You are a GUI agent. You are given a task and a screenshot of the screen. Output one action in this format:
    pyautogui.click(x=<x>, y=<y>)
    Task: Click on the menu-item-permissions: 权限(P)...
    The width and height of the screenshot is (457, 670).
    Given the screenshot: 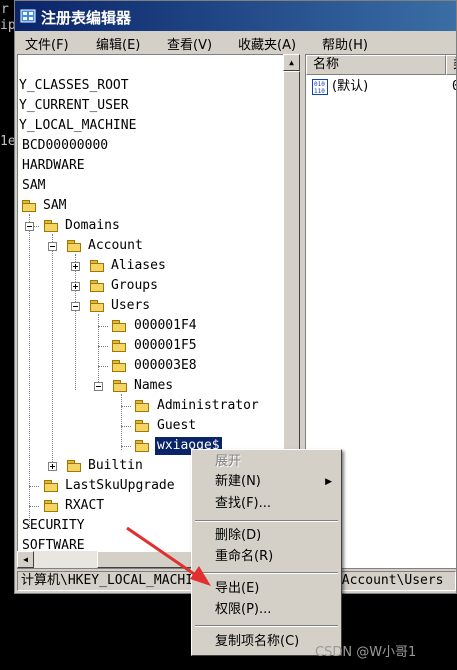 What is the action you would take?
    pyautogui.click(x=266, y=610)
    